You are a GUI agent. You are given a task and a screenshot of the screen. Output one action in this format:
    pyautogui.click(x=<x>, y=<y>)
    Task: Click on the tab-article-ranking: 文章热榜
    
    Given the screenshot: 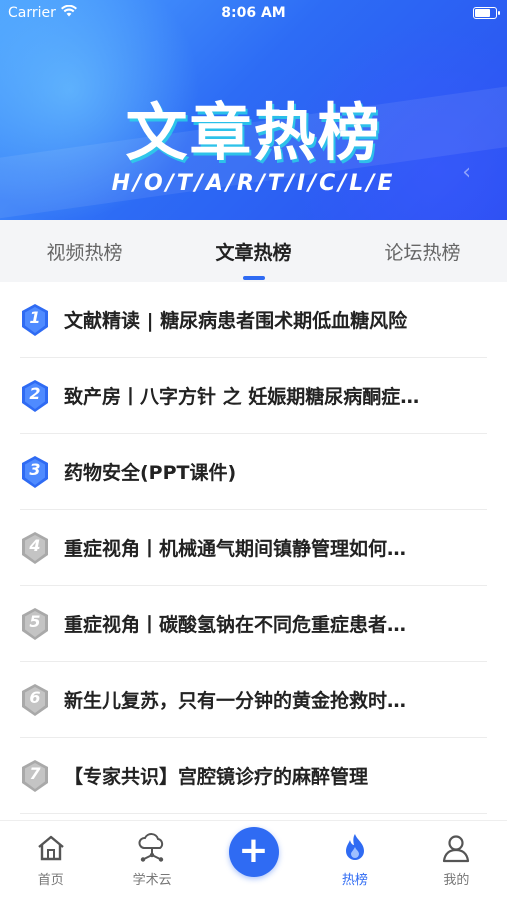 What is the action you would take?
    pyautogui.click(x=253, y=251)
    